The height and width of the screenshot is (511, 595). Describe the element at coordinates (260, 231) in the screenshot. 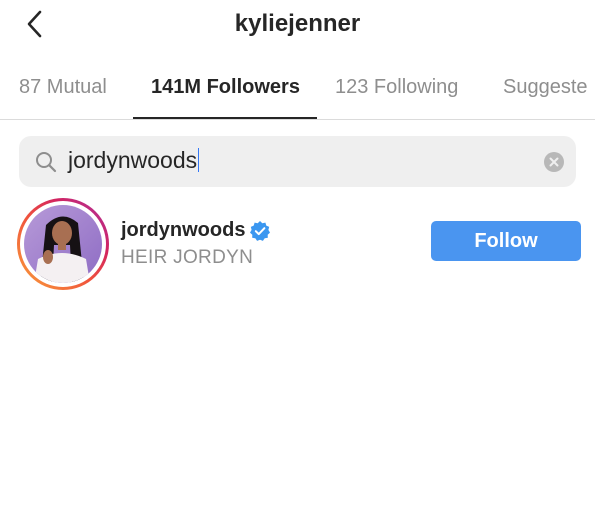

I see `verified-badge-icon` at that location.